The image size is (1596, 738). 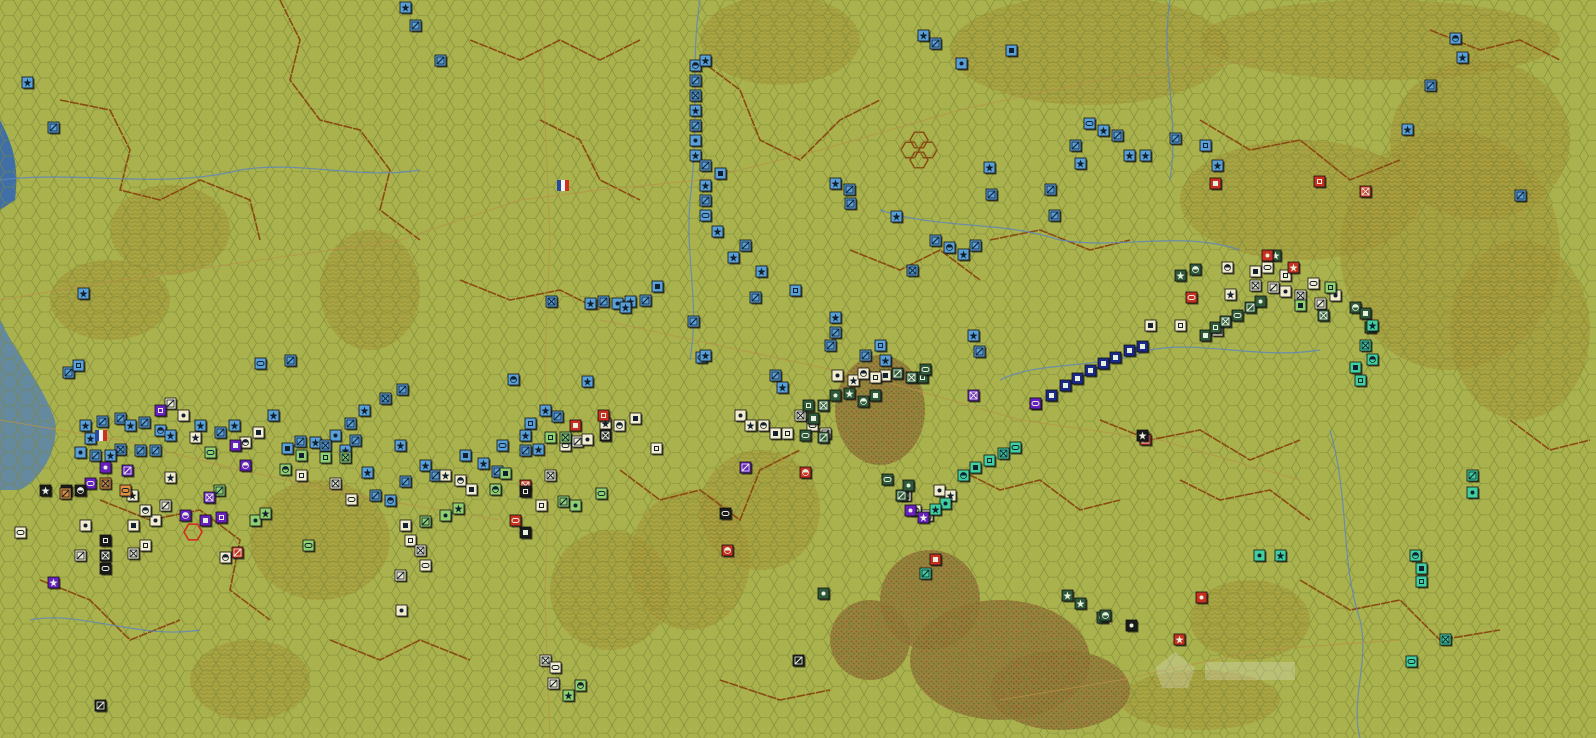 I want to click on tricolor-flag-icon, so click(x=101, y=435).